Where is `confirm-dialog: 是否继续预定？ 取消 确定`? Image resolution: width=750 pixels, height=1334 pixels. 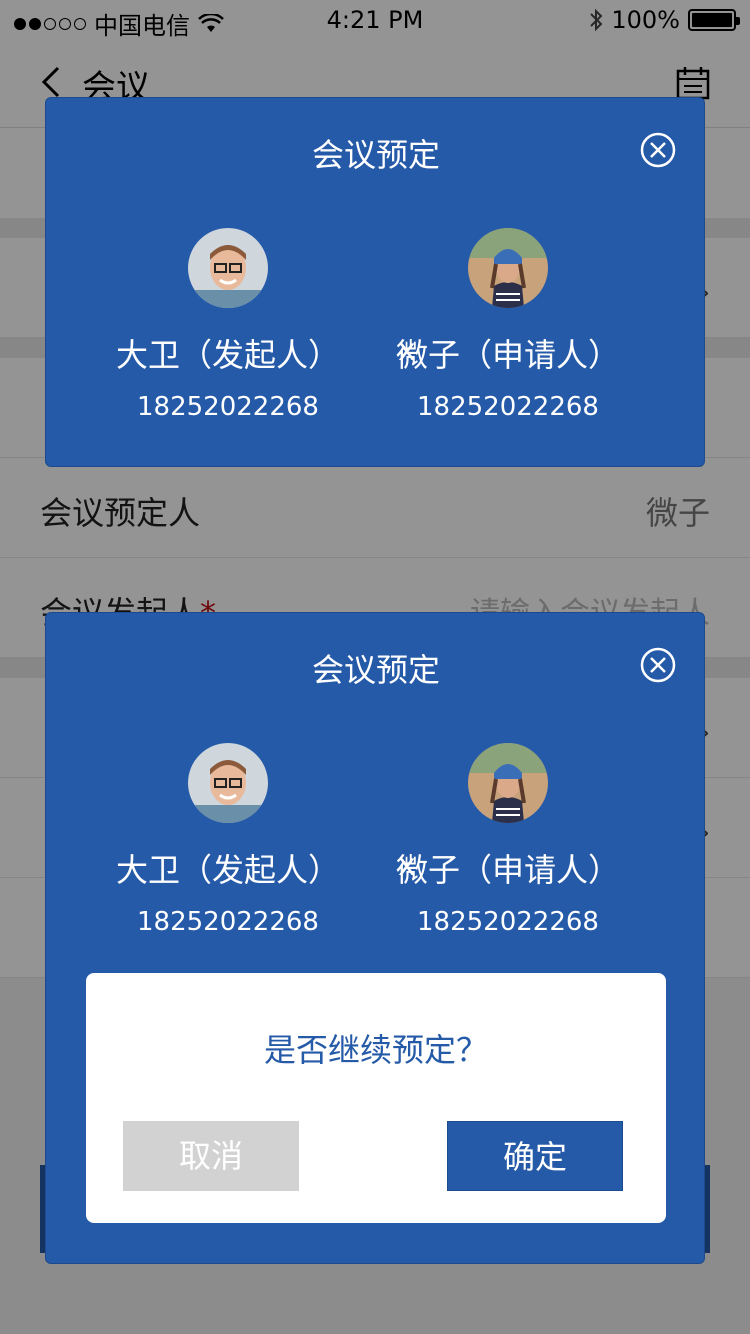
confirm-dialog: 是否继续预定？ 取消 确定 is located at coordinates (376, 1098).